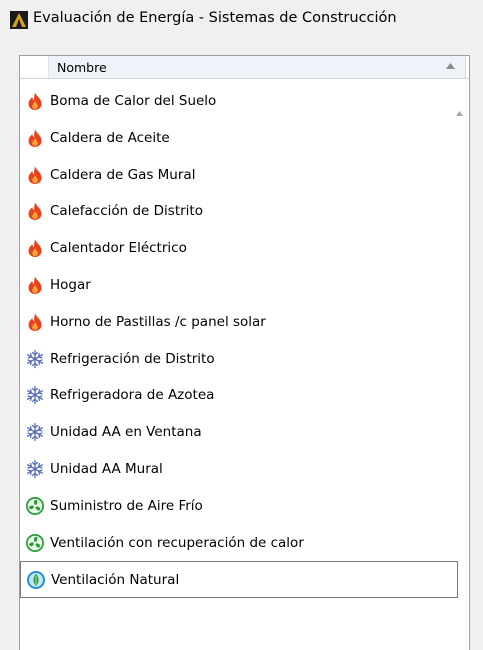 Image resolution: width=483 pixels, height=650 pixels. Describe the element at coordinates (106, 468) in the screenshot. I see `list-item-label: Unidad AA Mural` at that location.